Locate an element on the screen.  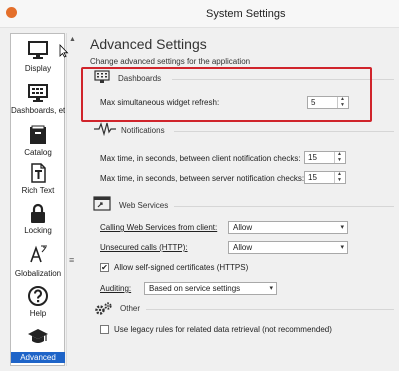
self-signed-label: Allow self-signed certificates (HTTPS) is located at coordinates (181, 267).